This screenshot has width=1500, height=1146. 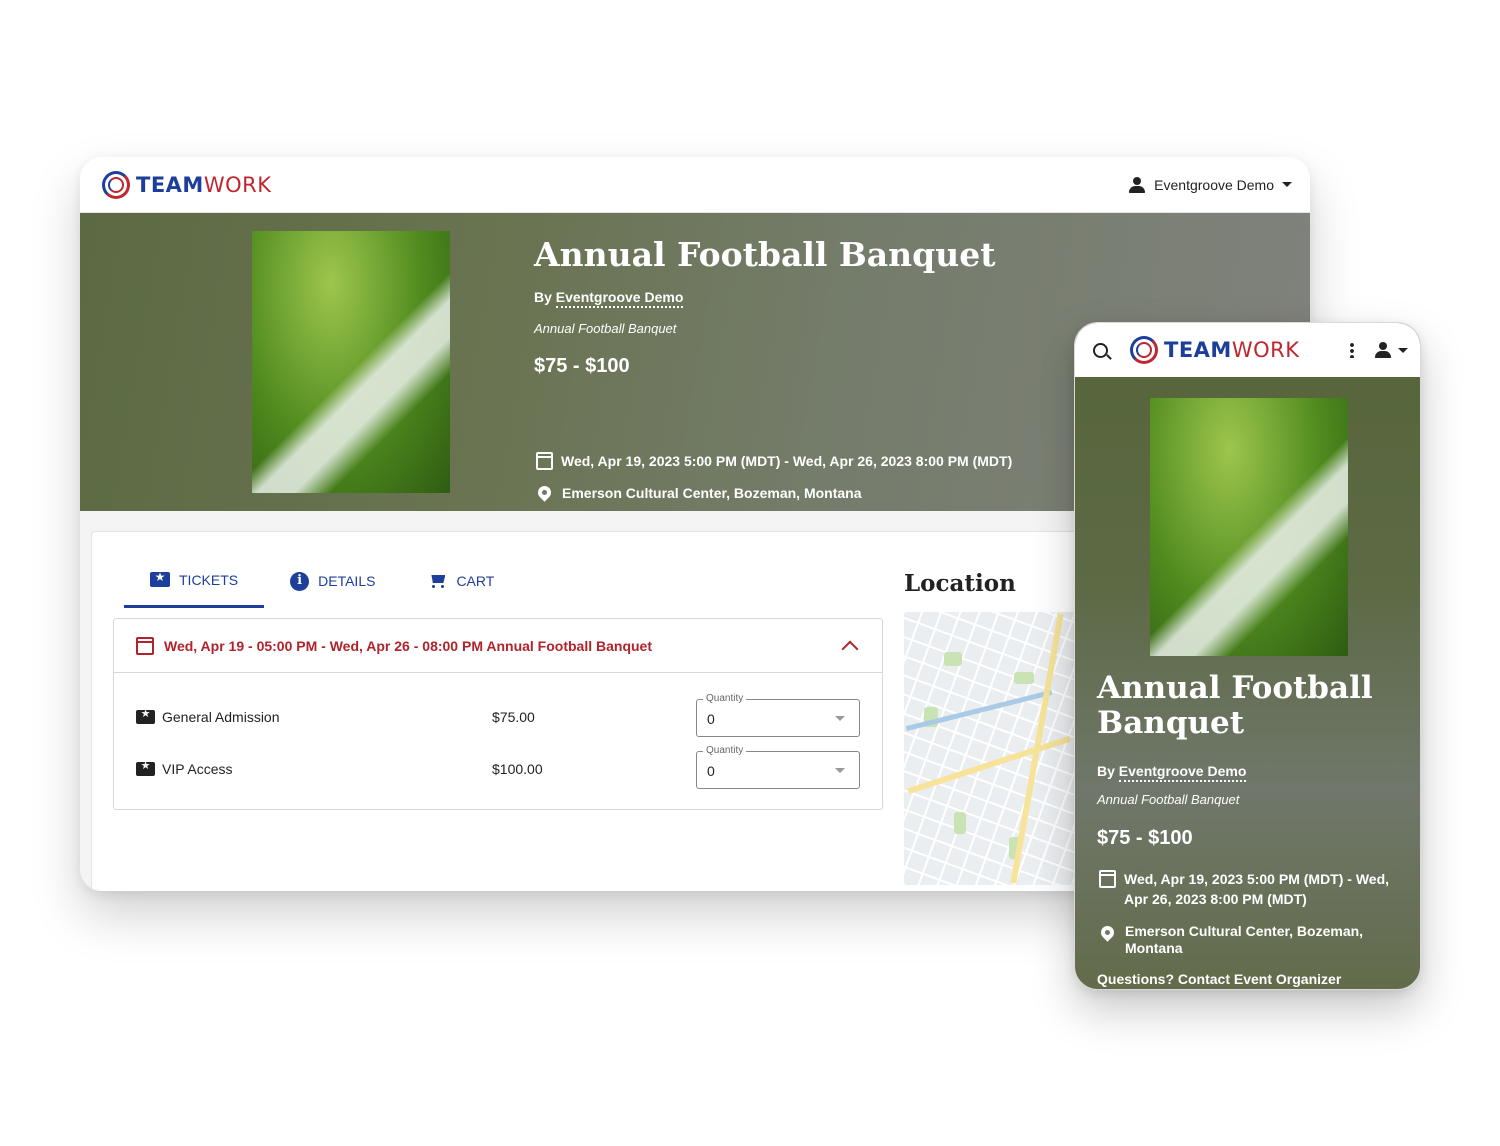 What do you see at coordinates (513, 717) in the screenshot?
I see `ticket-price: $75.00` at bounding box center [513, 717].